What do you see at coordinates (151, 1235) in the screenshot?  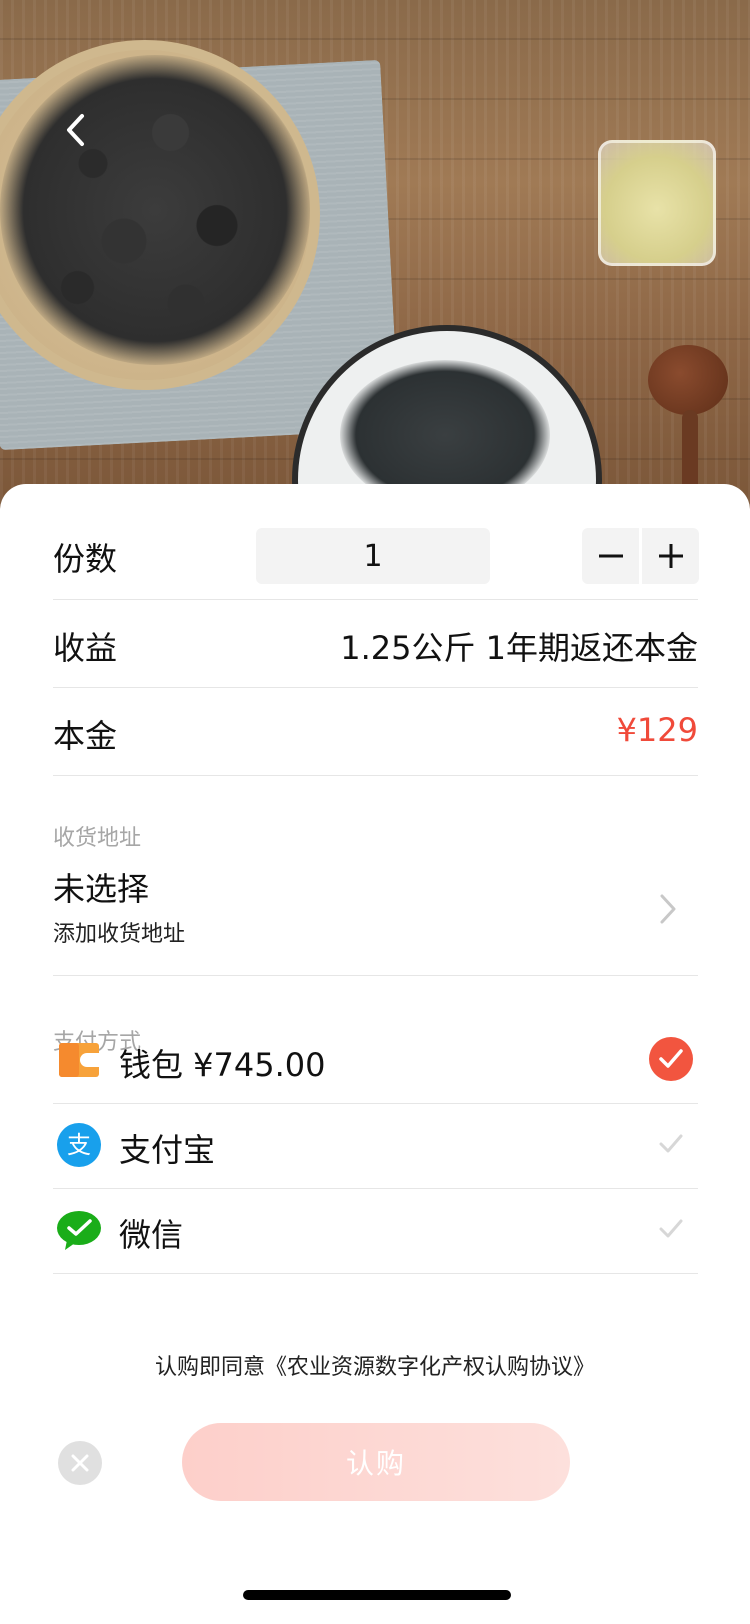 I see `wechat-label: 微信` at bounding box center [151, 1235].